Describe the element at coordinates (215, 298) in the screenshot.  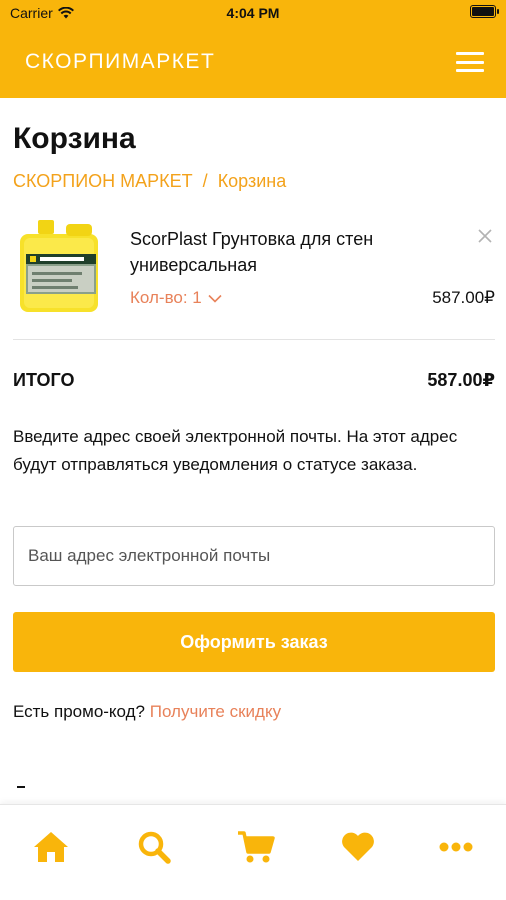
I see `chevron-down-icon` at that location.